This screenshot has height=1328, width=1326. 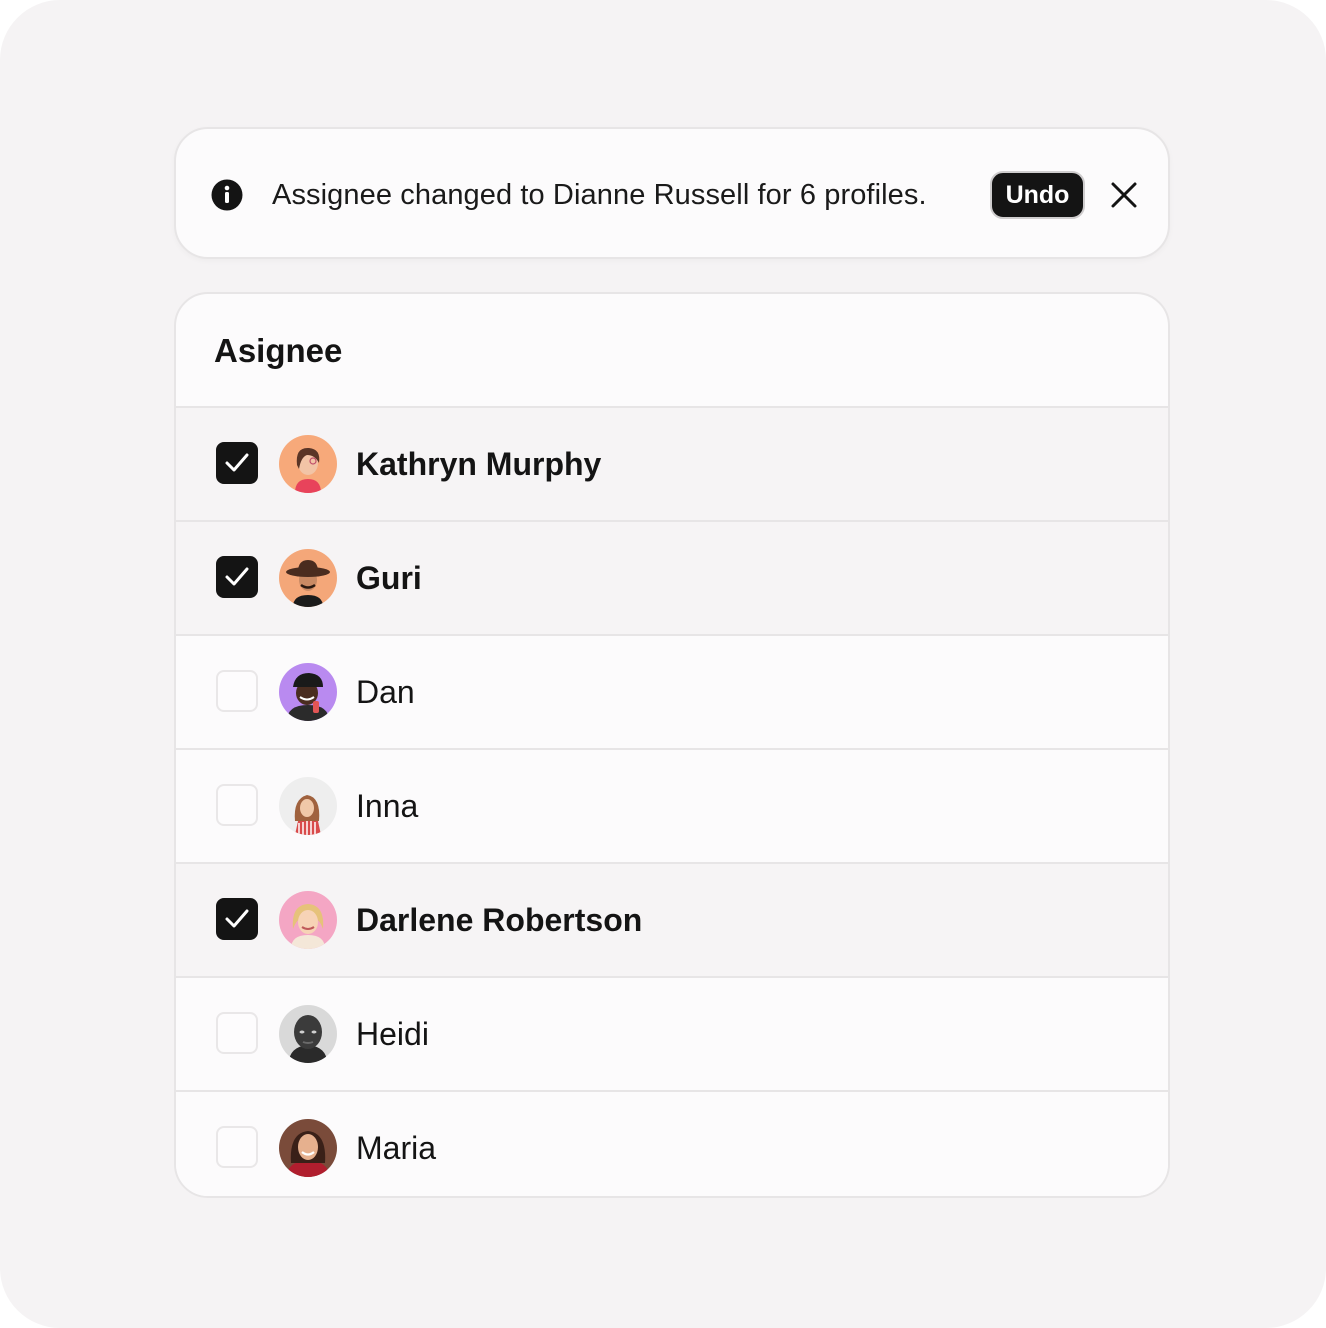 What do you see at coordinates (392, 1034) in the screenshot?
I see `assignee-name: Heidi` at bounding box center [392, 1034].